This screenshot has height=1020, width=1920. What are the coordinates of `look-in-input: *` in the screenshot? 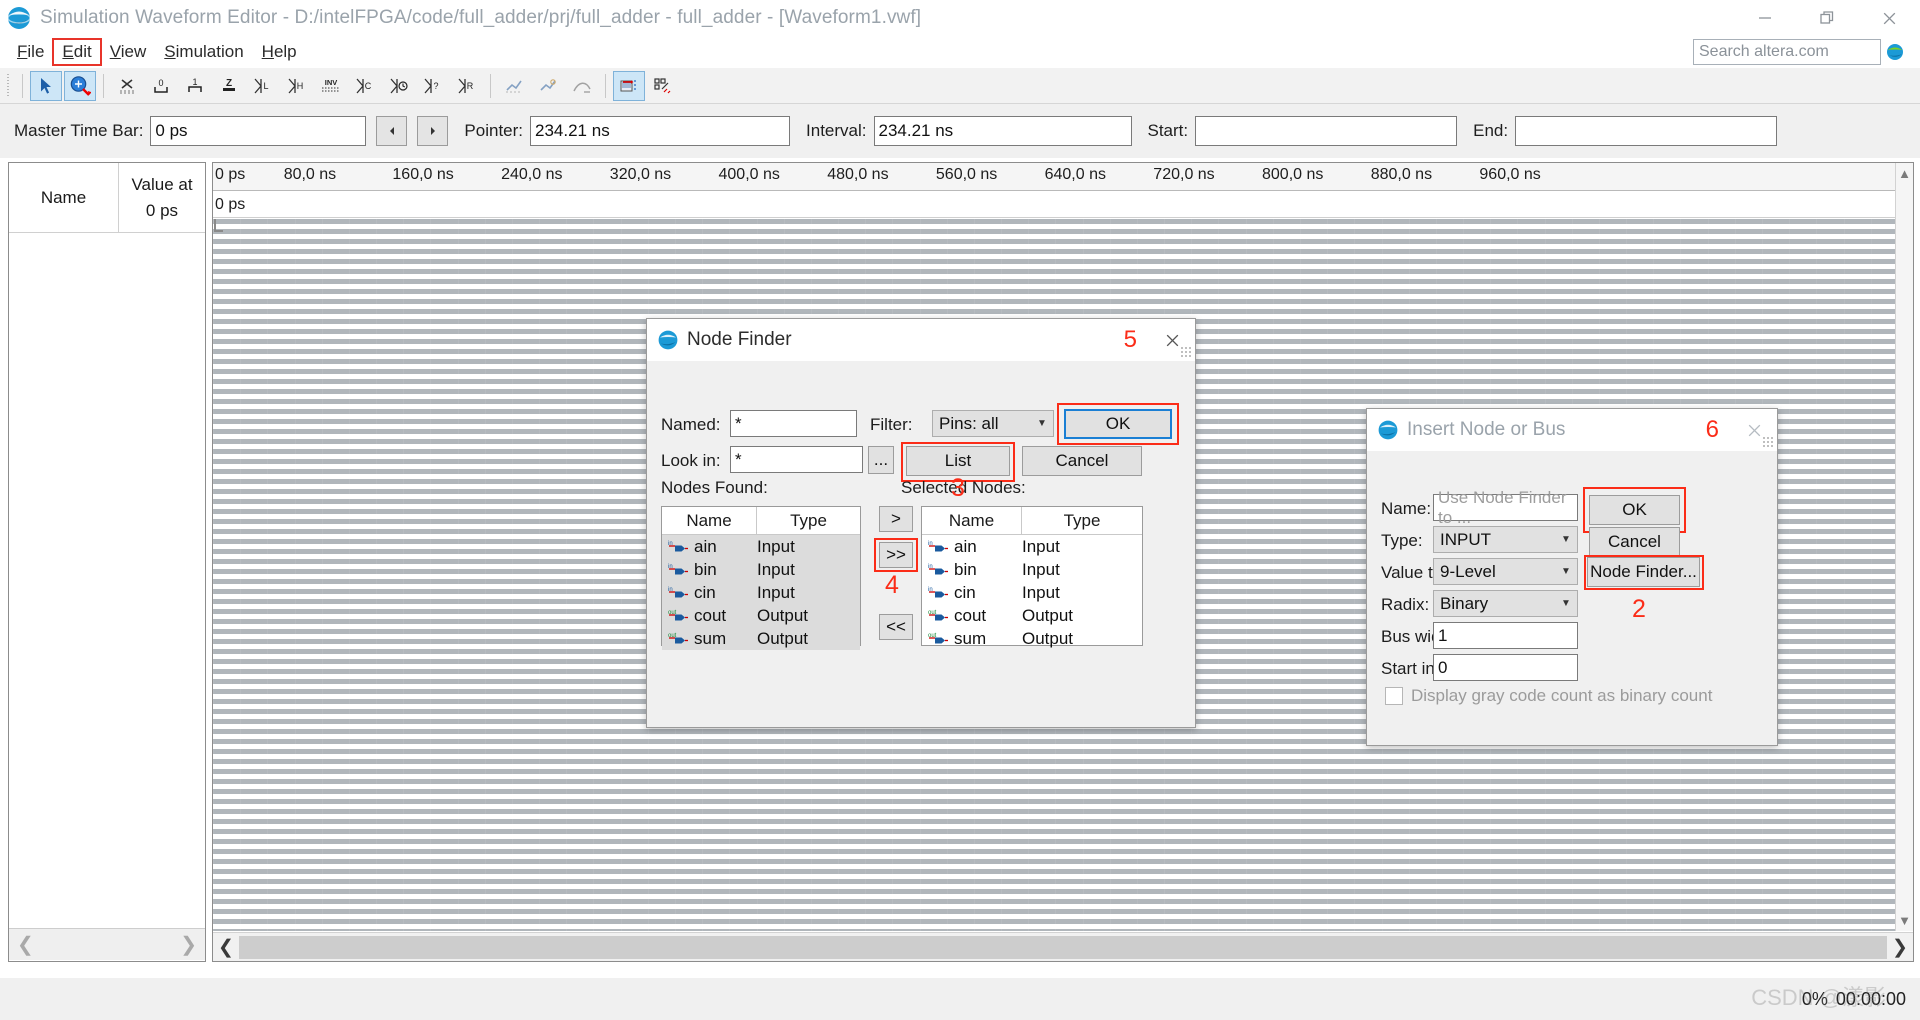 It's located at (796, 459).